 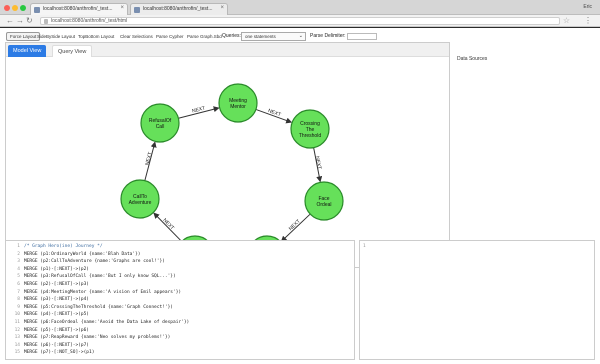 I want to click on clear-selections-button: Clear Selections, so click(x=136, y=36).